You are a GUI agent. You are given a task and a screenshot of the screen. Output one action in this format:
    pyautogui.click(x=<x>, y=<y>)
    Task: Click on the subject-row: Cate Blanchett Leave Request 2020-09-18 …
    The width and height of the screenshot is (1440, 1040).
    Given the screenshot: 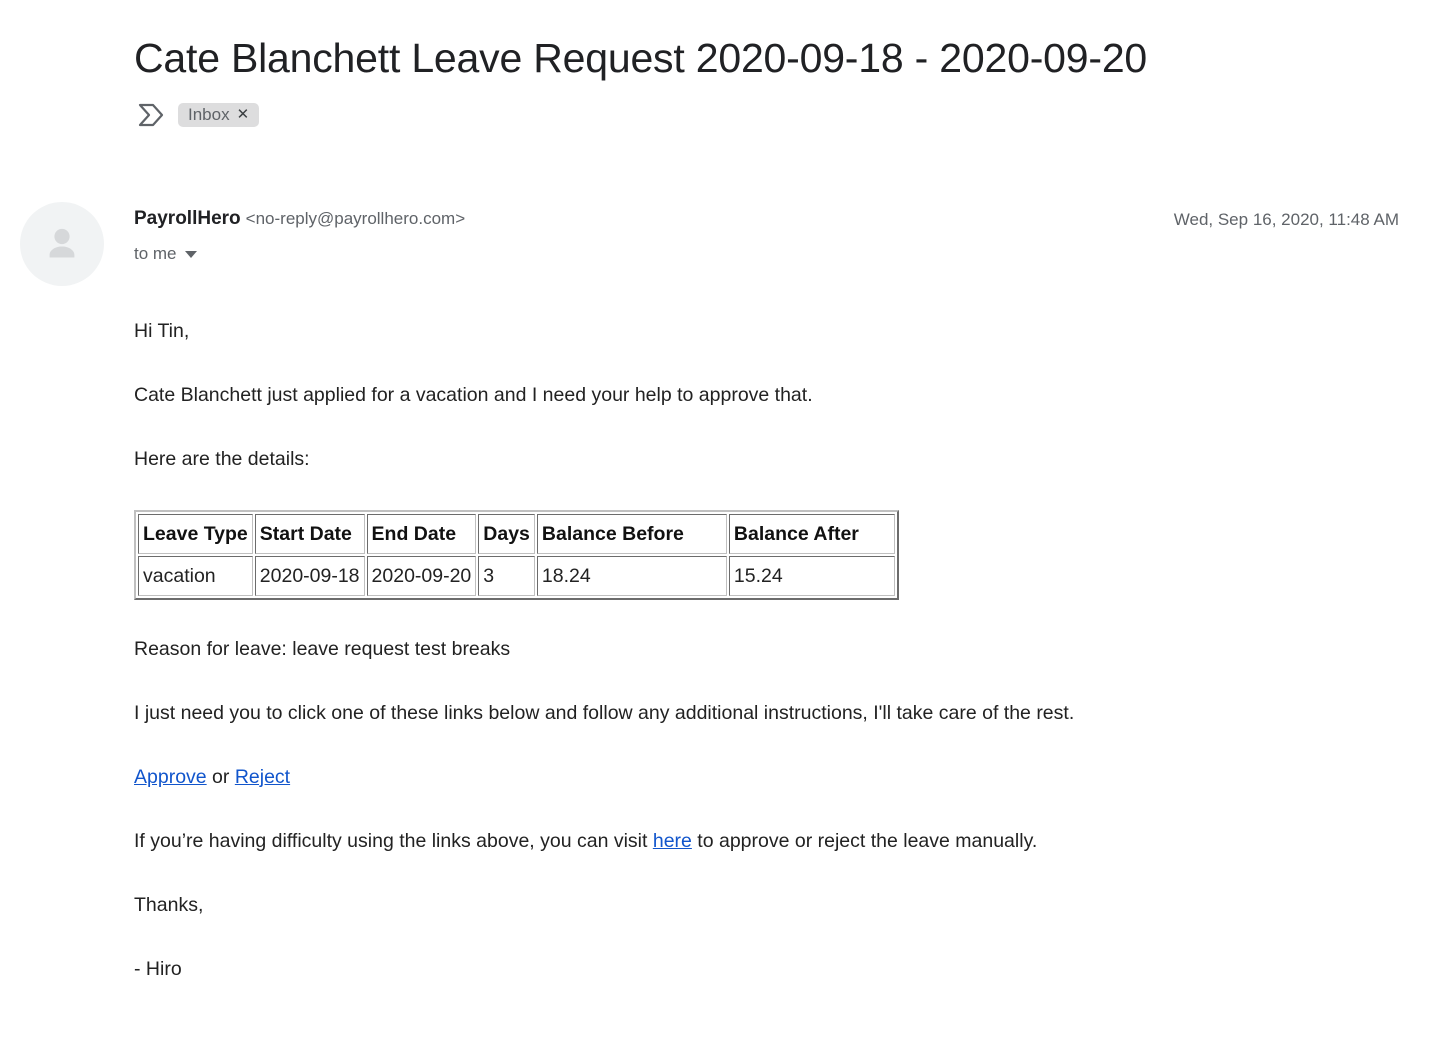 What is the action you would take?
    pyautogui.click(x=767, y=58)
    